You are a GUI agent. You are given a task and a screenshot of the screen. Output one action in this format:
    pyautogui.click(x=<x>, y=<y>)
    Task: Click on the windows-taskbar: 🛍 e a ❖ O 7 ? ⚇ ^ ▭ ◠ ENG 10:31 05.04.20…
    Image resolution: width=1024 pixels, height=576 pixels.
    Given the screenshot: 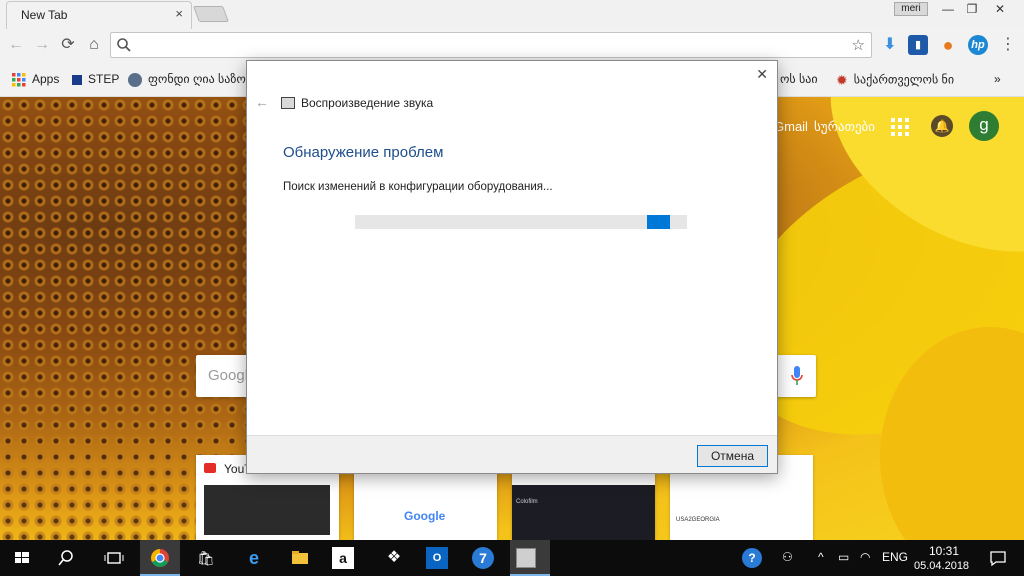 What is the action you would take?
    pyautogui.click(x=512, y=558)
    